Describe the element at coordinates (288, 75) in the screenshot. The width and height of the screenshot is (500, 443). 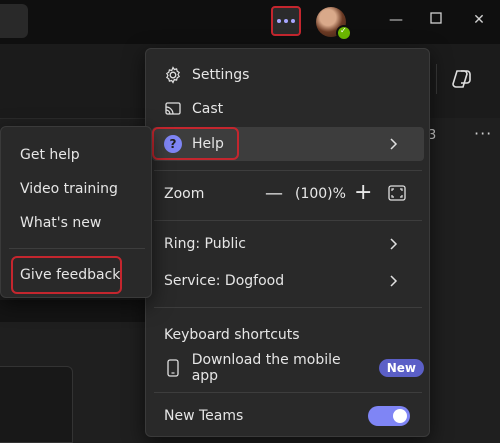
I see `menu-item-settings: Settings` at that location.